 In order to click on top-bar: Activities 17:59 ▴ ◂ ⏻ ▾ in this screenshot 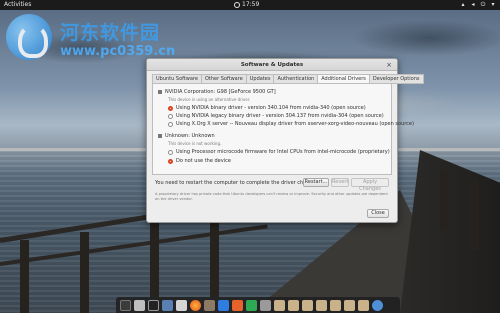, I will do `click(250, 5)`.